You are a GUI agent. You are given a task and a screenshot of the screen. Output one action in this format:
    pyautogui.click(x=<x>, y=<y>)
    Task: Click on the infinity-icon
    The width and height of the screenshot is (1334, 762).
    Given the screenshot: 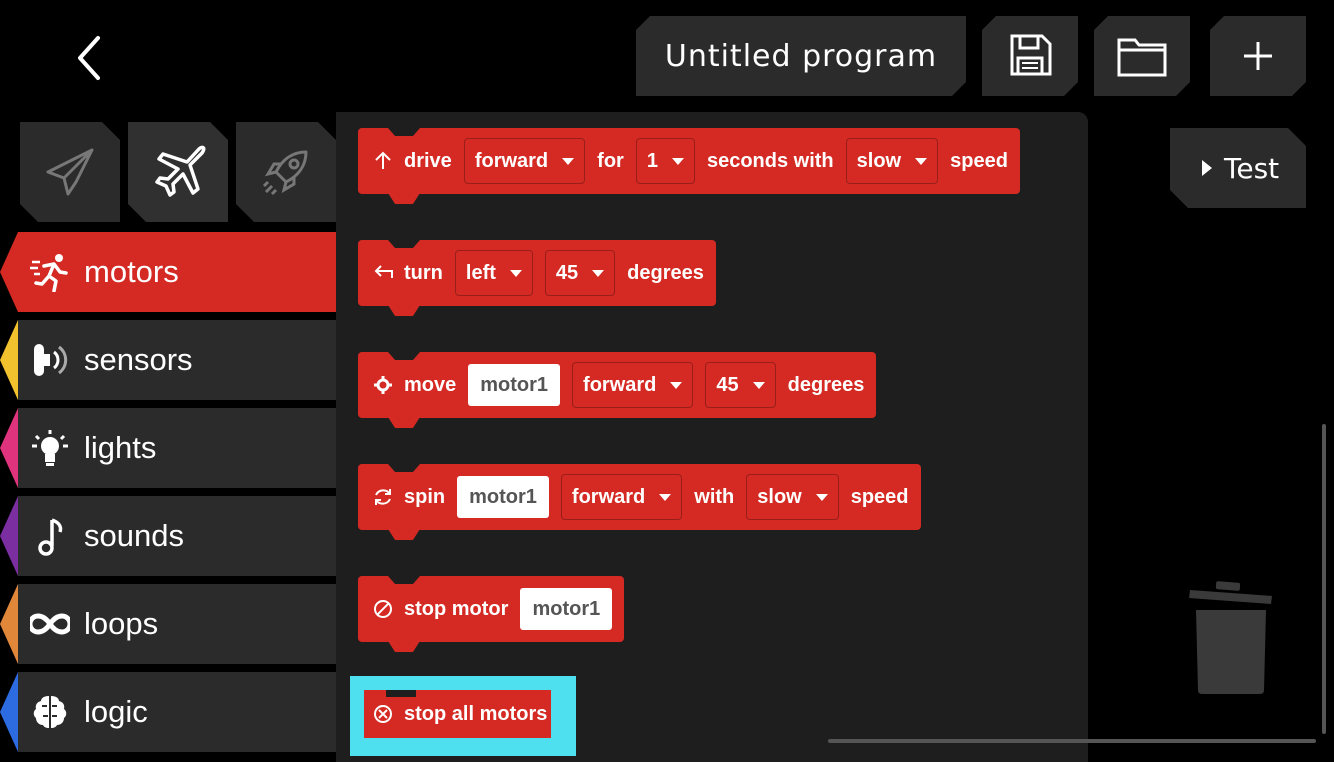 What is the action you would take?
    pyautogui.click(x=50, y=624)
    